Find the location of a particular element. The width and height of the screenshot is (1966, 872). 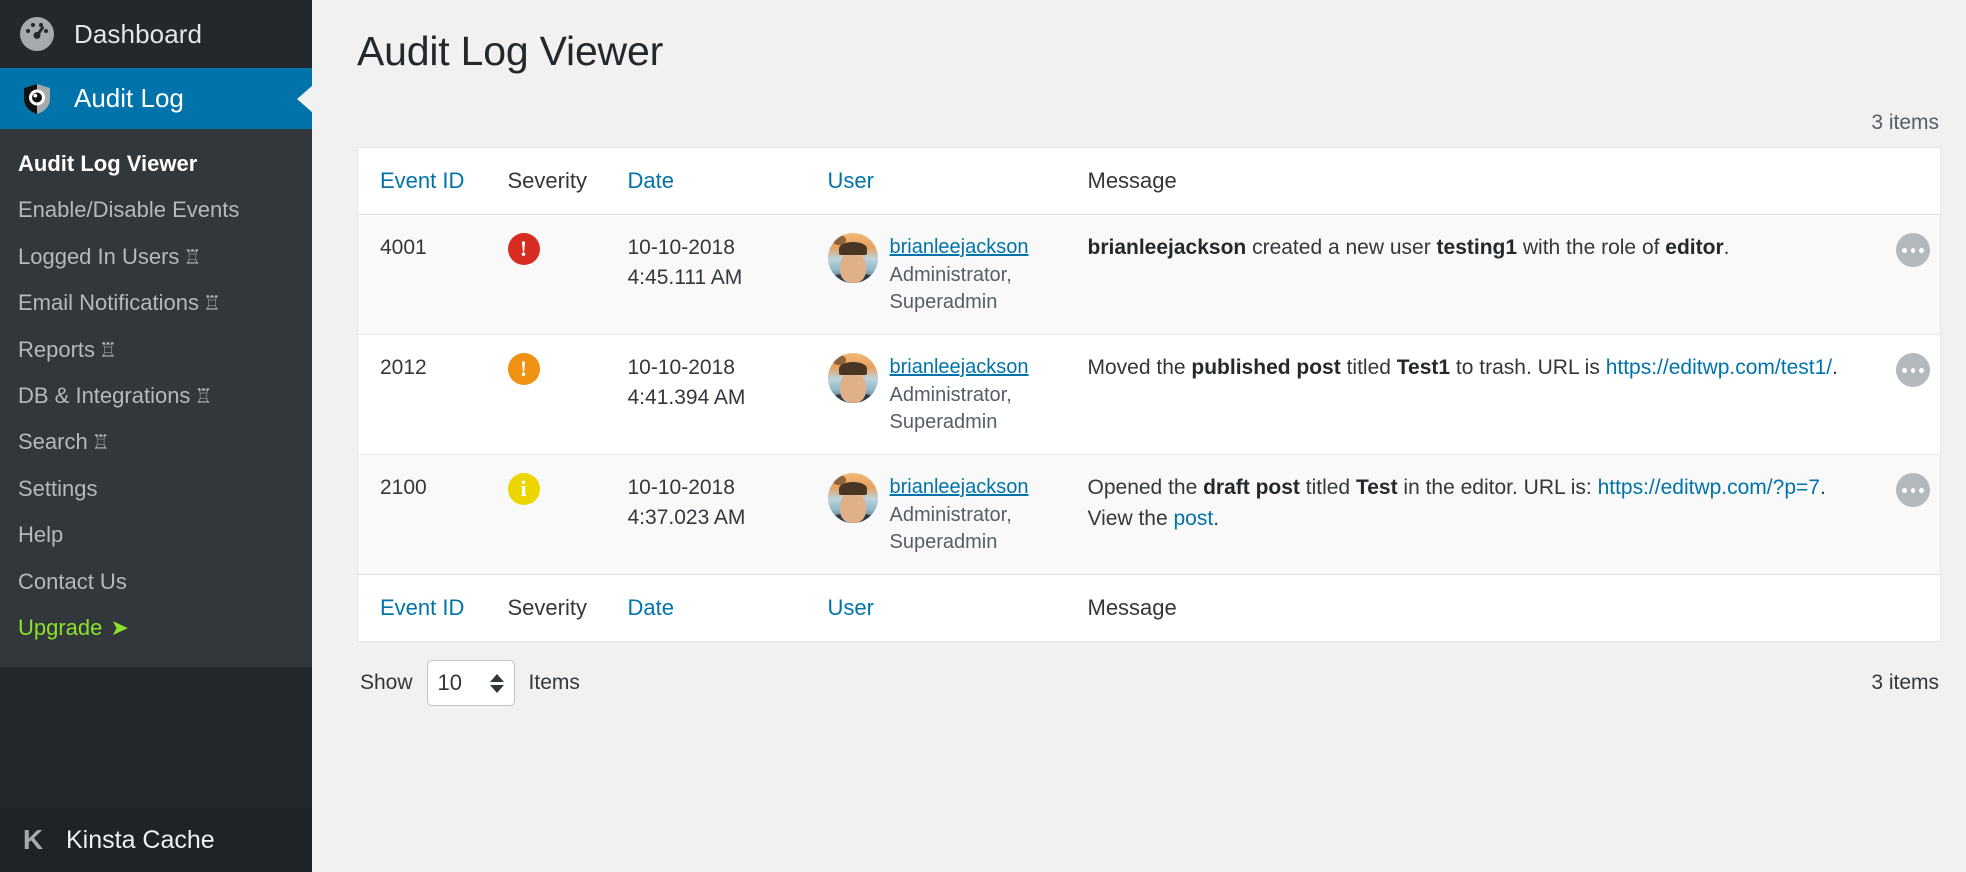

cell-date: 10-10-2018 4:45.111 AM is located at coordinates (727, 274).